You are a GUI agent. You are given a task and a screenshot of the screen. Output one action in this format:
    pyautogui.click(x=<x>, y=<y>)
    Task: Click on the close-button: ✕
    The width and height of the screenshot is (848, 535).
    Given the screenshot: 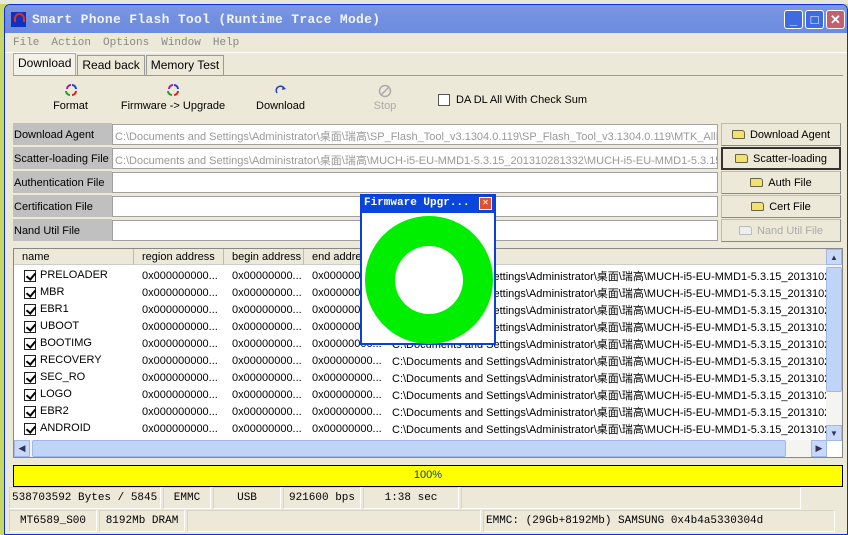 What is the action you would take?
    pyautogui.click(x=835, y=19)
    